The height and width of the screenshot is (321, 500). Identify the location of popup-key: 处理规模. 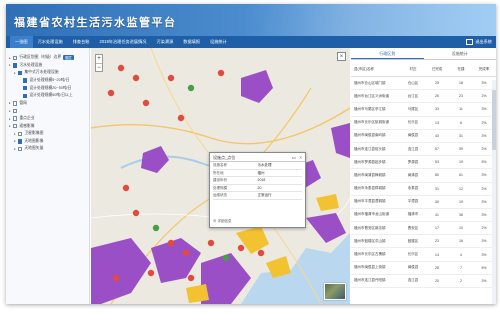
(220, 187).